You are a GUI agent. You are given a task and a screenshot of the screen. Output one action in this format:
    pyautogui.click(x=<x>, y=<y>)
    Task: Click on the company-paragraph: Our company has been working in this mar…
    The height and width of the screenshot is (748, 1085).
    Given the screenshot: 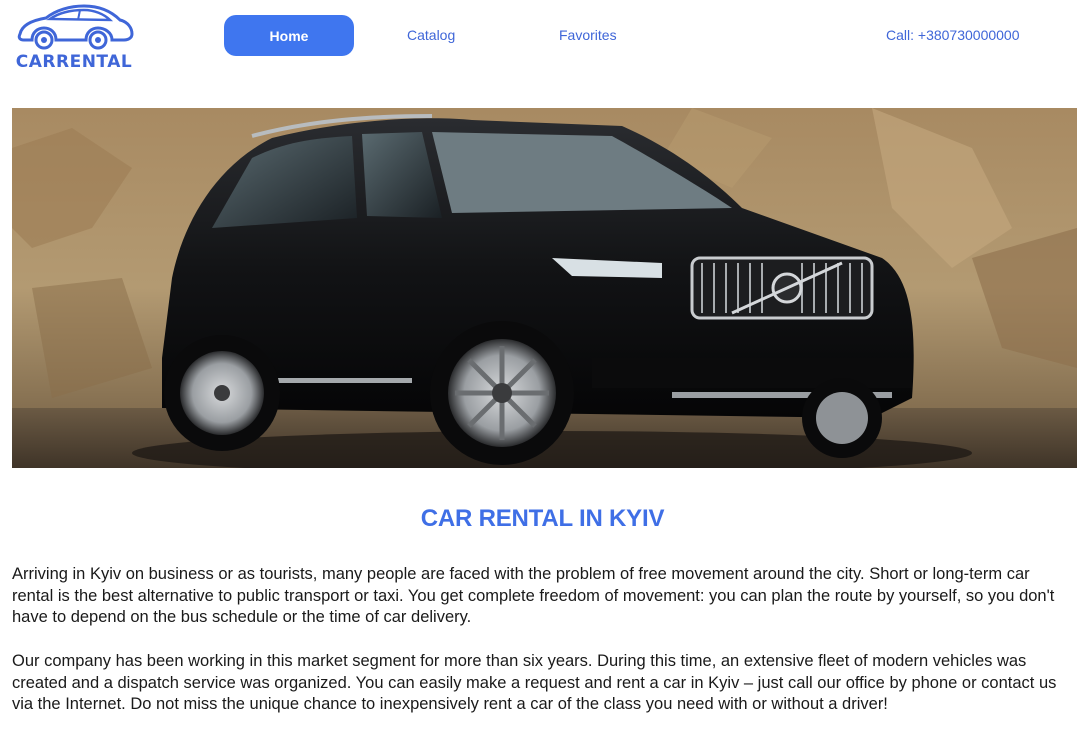 What is the action you would take?
    pyautogui.click(x=534, y=682)
    